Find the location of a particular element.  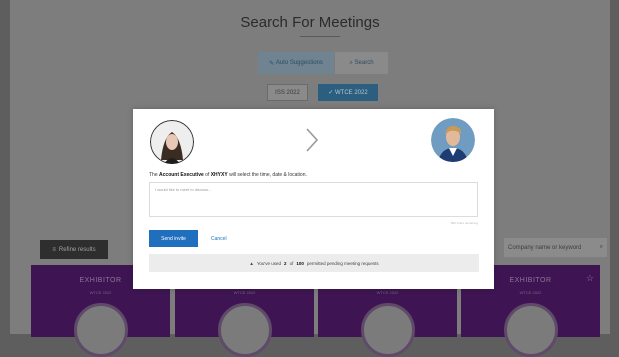

cancel-link: Cancel is located at coordinates (219, 239).